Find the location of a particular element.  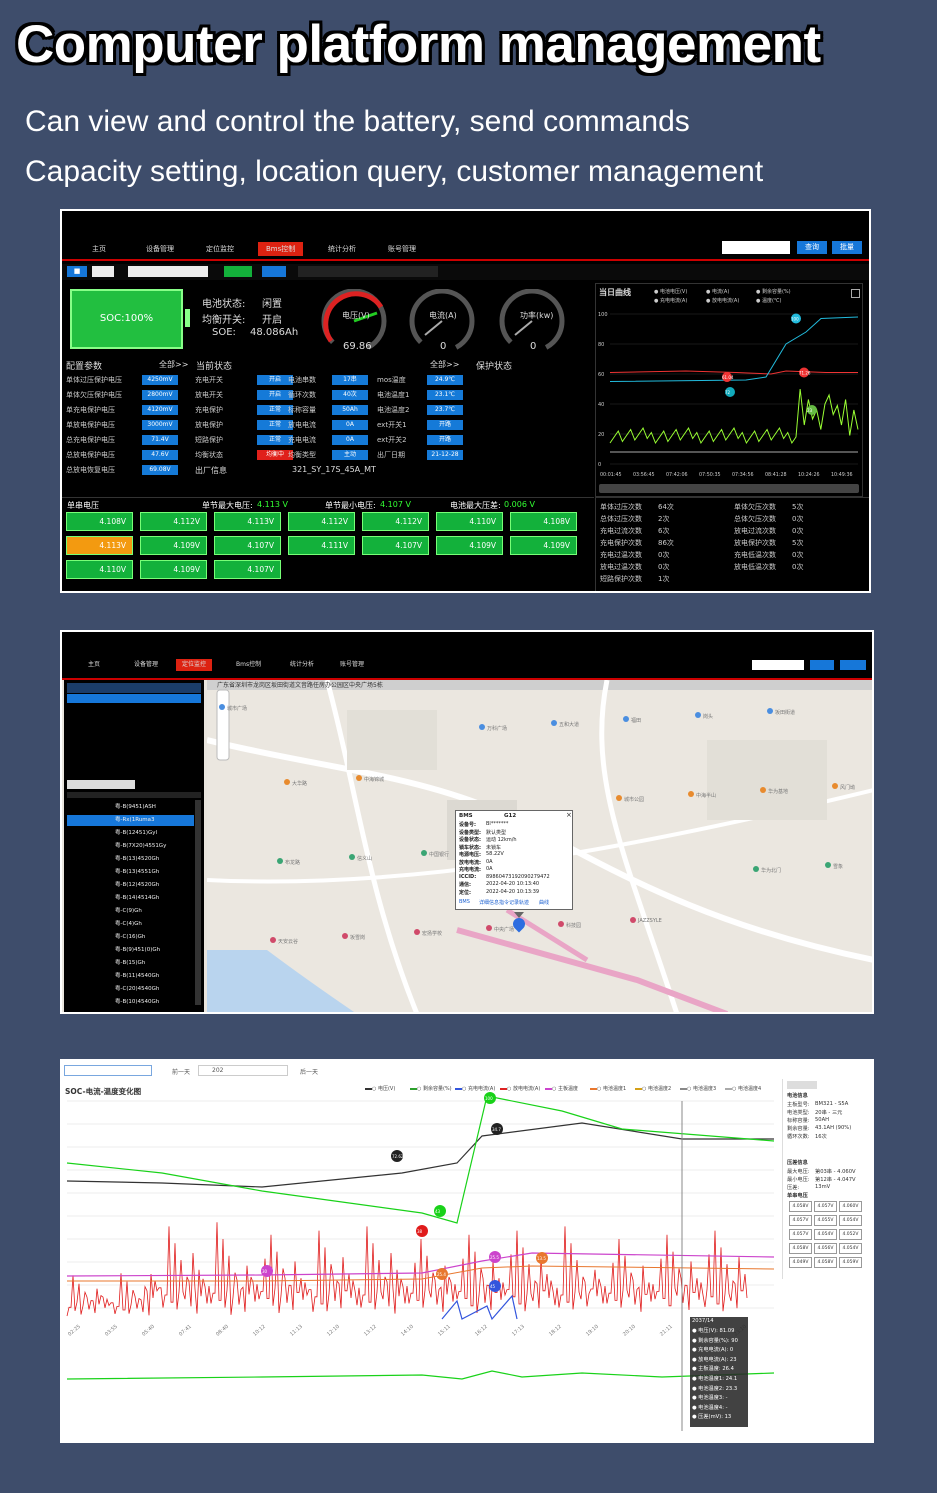

device-select is located at coordinates (168, 271).